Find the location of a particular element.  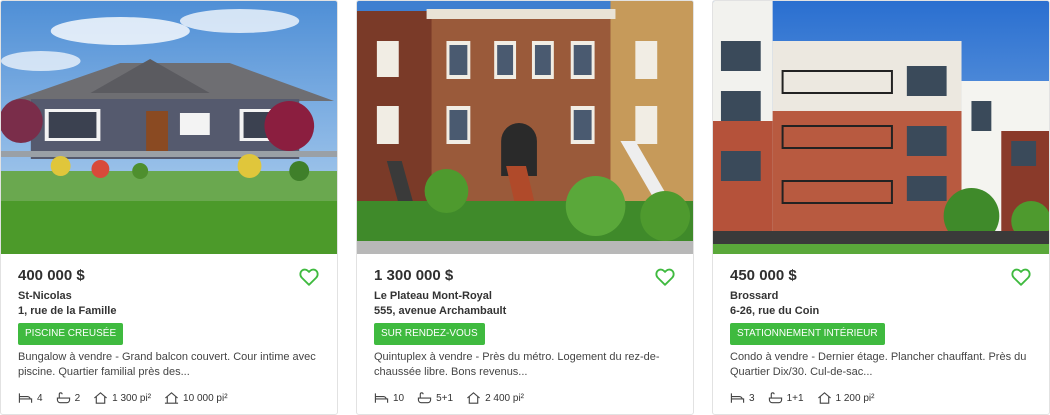

bathrooms-count: 1+1 is located at coordinates (795, 398).